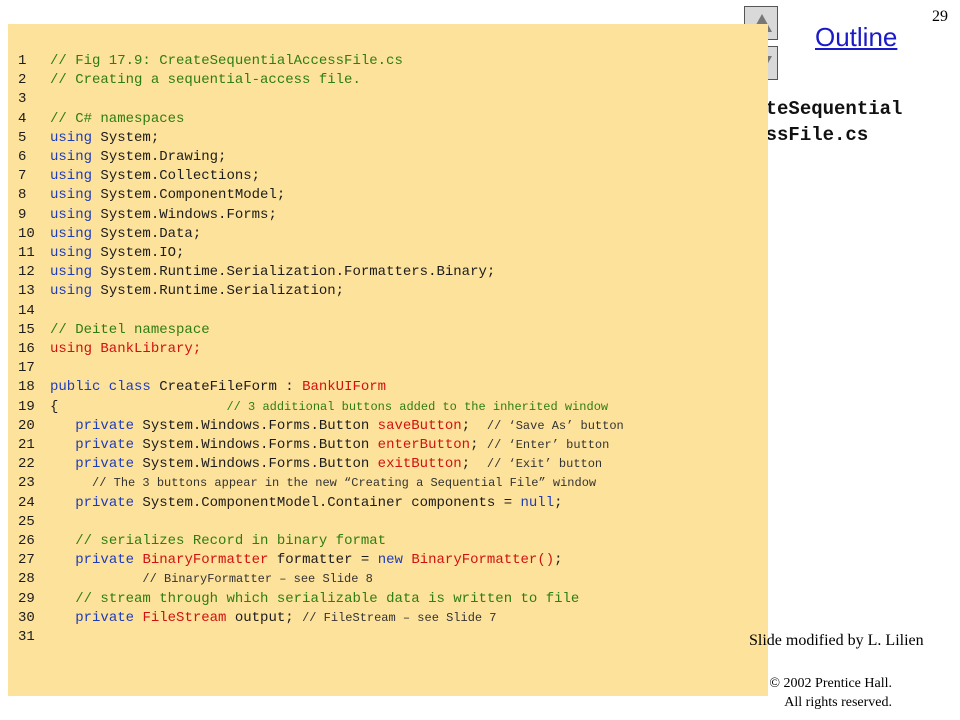 This screenshot has height=720, width=960. I want to click on code-token: // Creating a sequential-access file., so click(205, 80).